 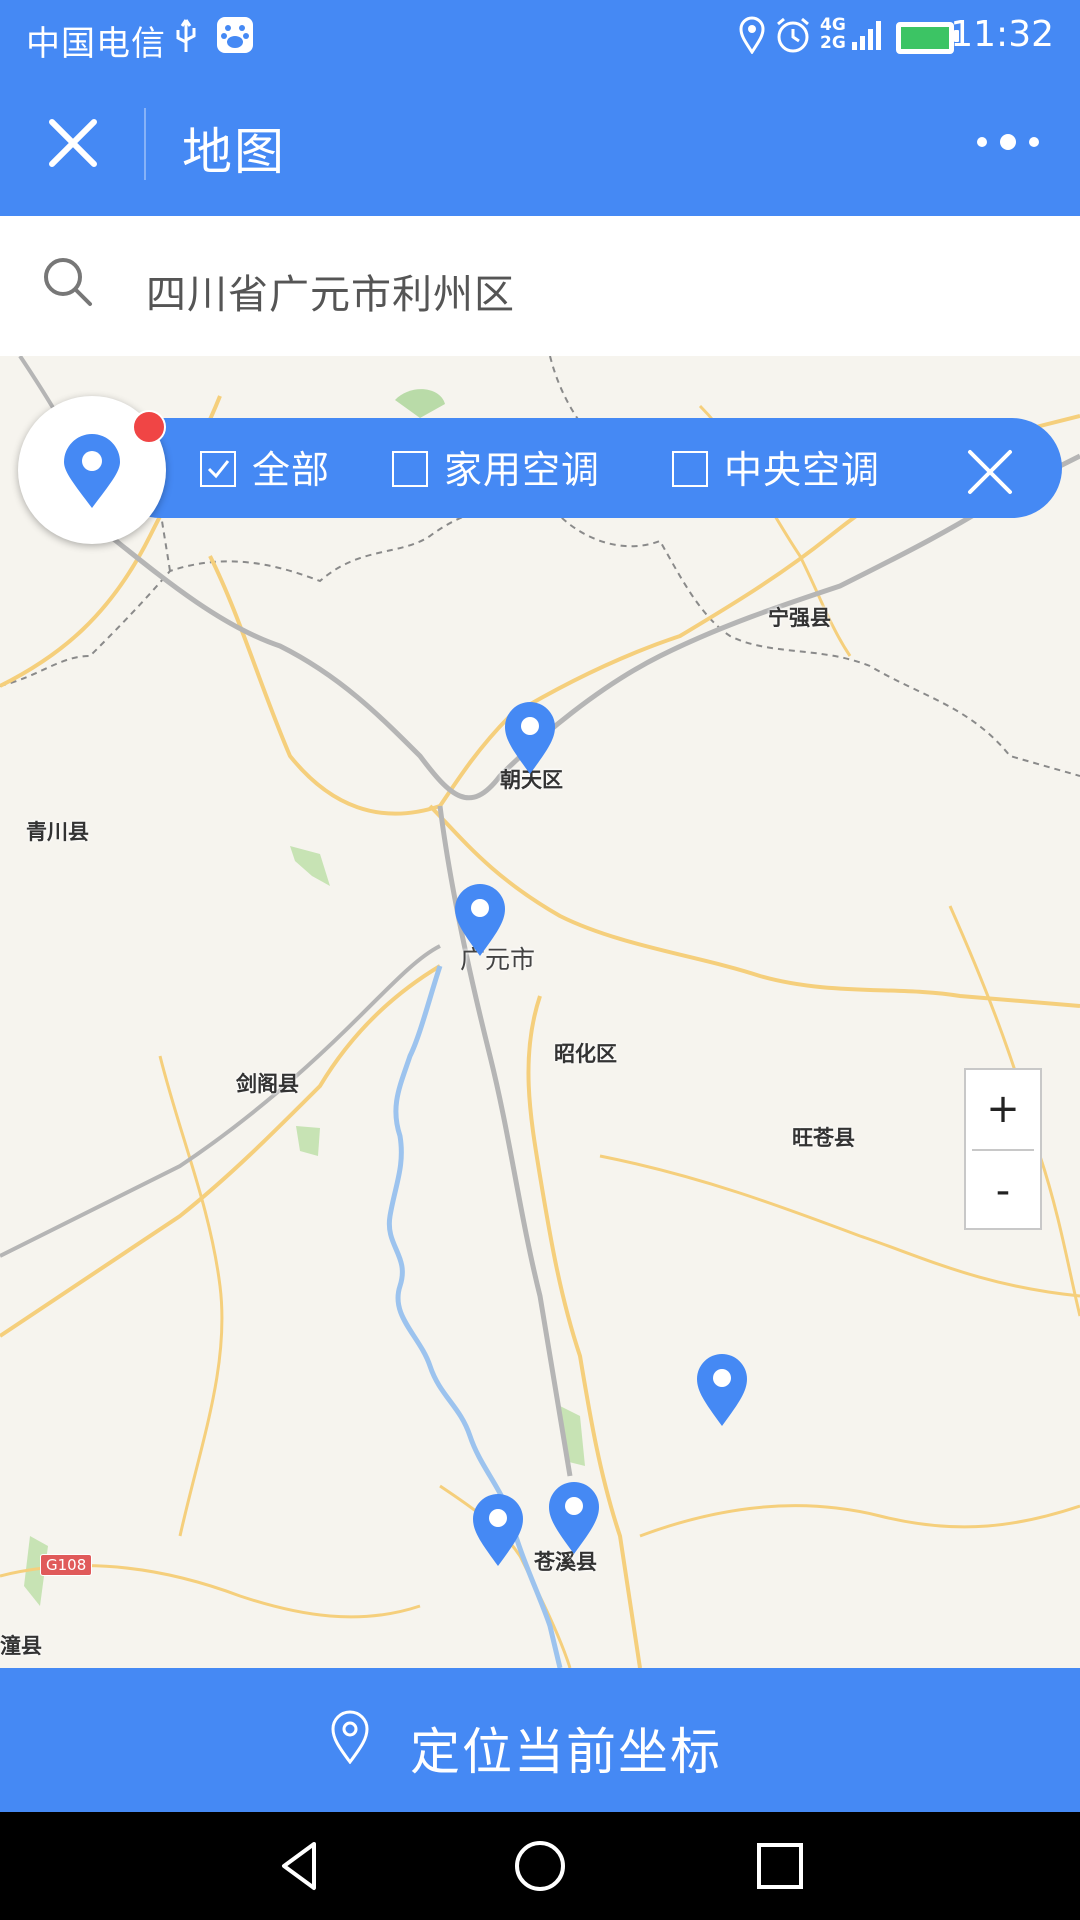 I want to click on home-icon, so click(x=540, y=1866).